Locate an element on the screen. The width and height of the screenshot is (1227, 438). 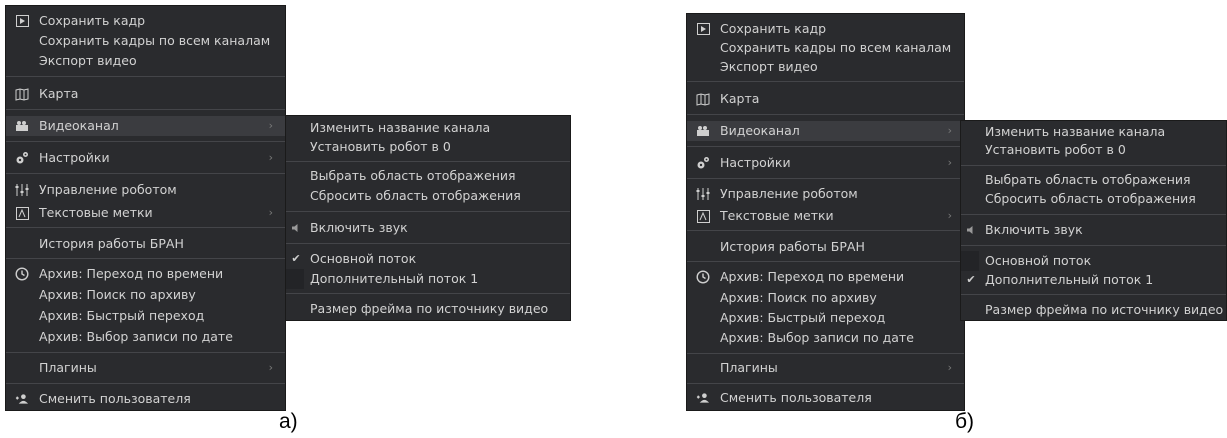
switch-user-icon is located at coordinates (703, 398).